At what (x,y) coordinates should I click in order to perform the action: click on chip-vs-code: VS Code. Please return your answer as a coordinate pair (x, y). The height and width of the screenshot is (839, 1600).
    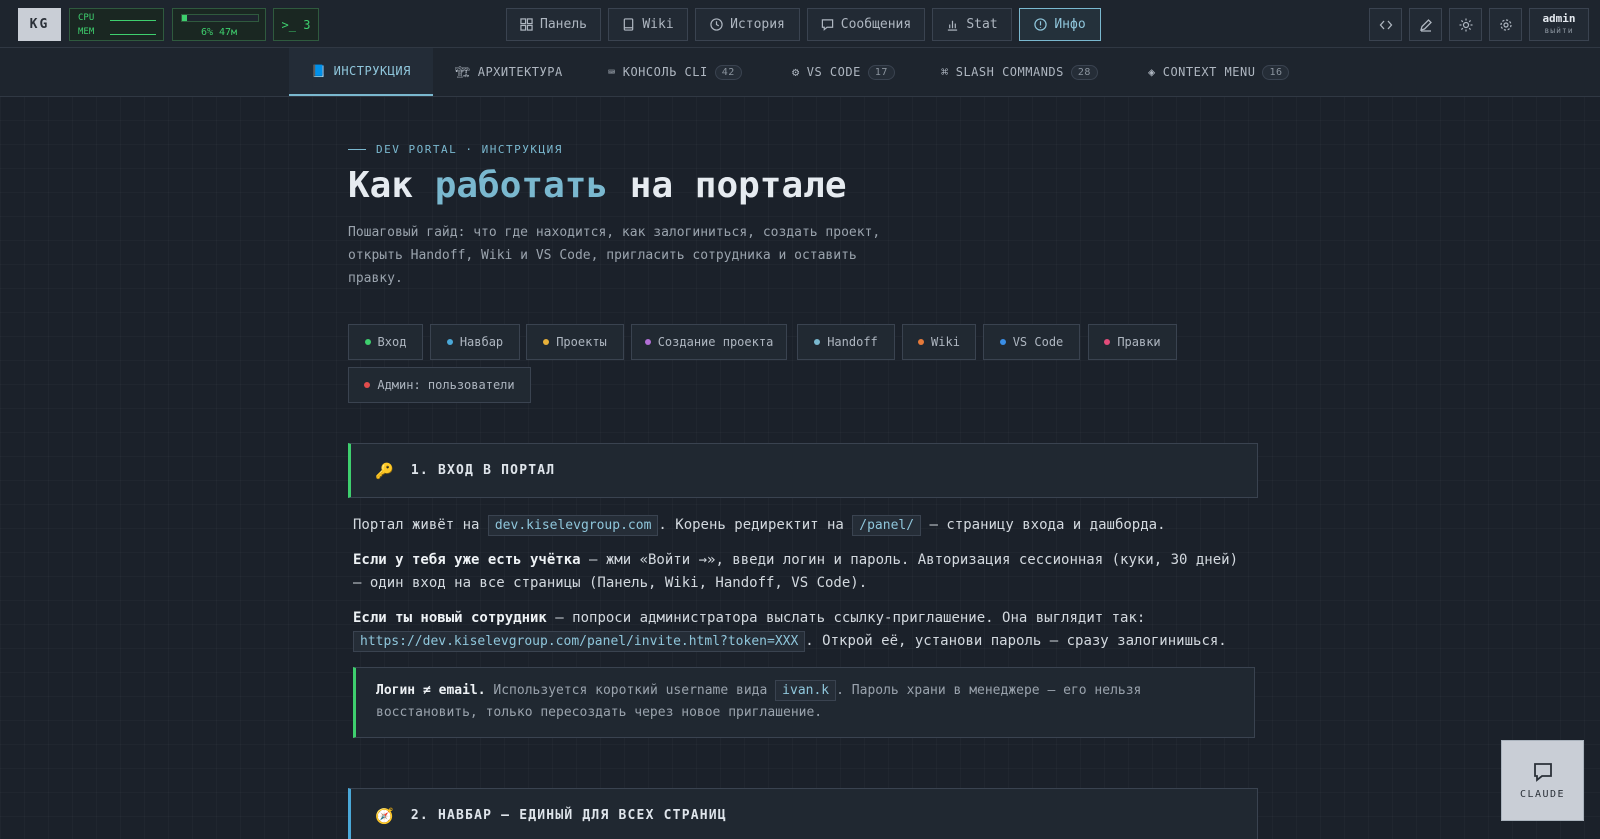
    Looking at the image, I should click on (1031, 342).